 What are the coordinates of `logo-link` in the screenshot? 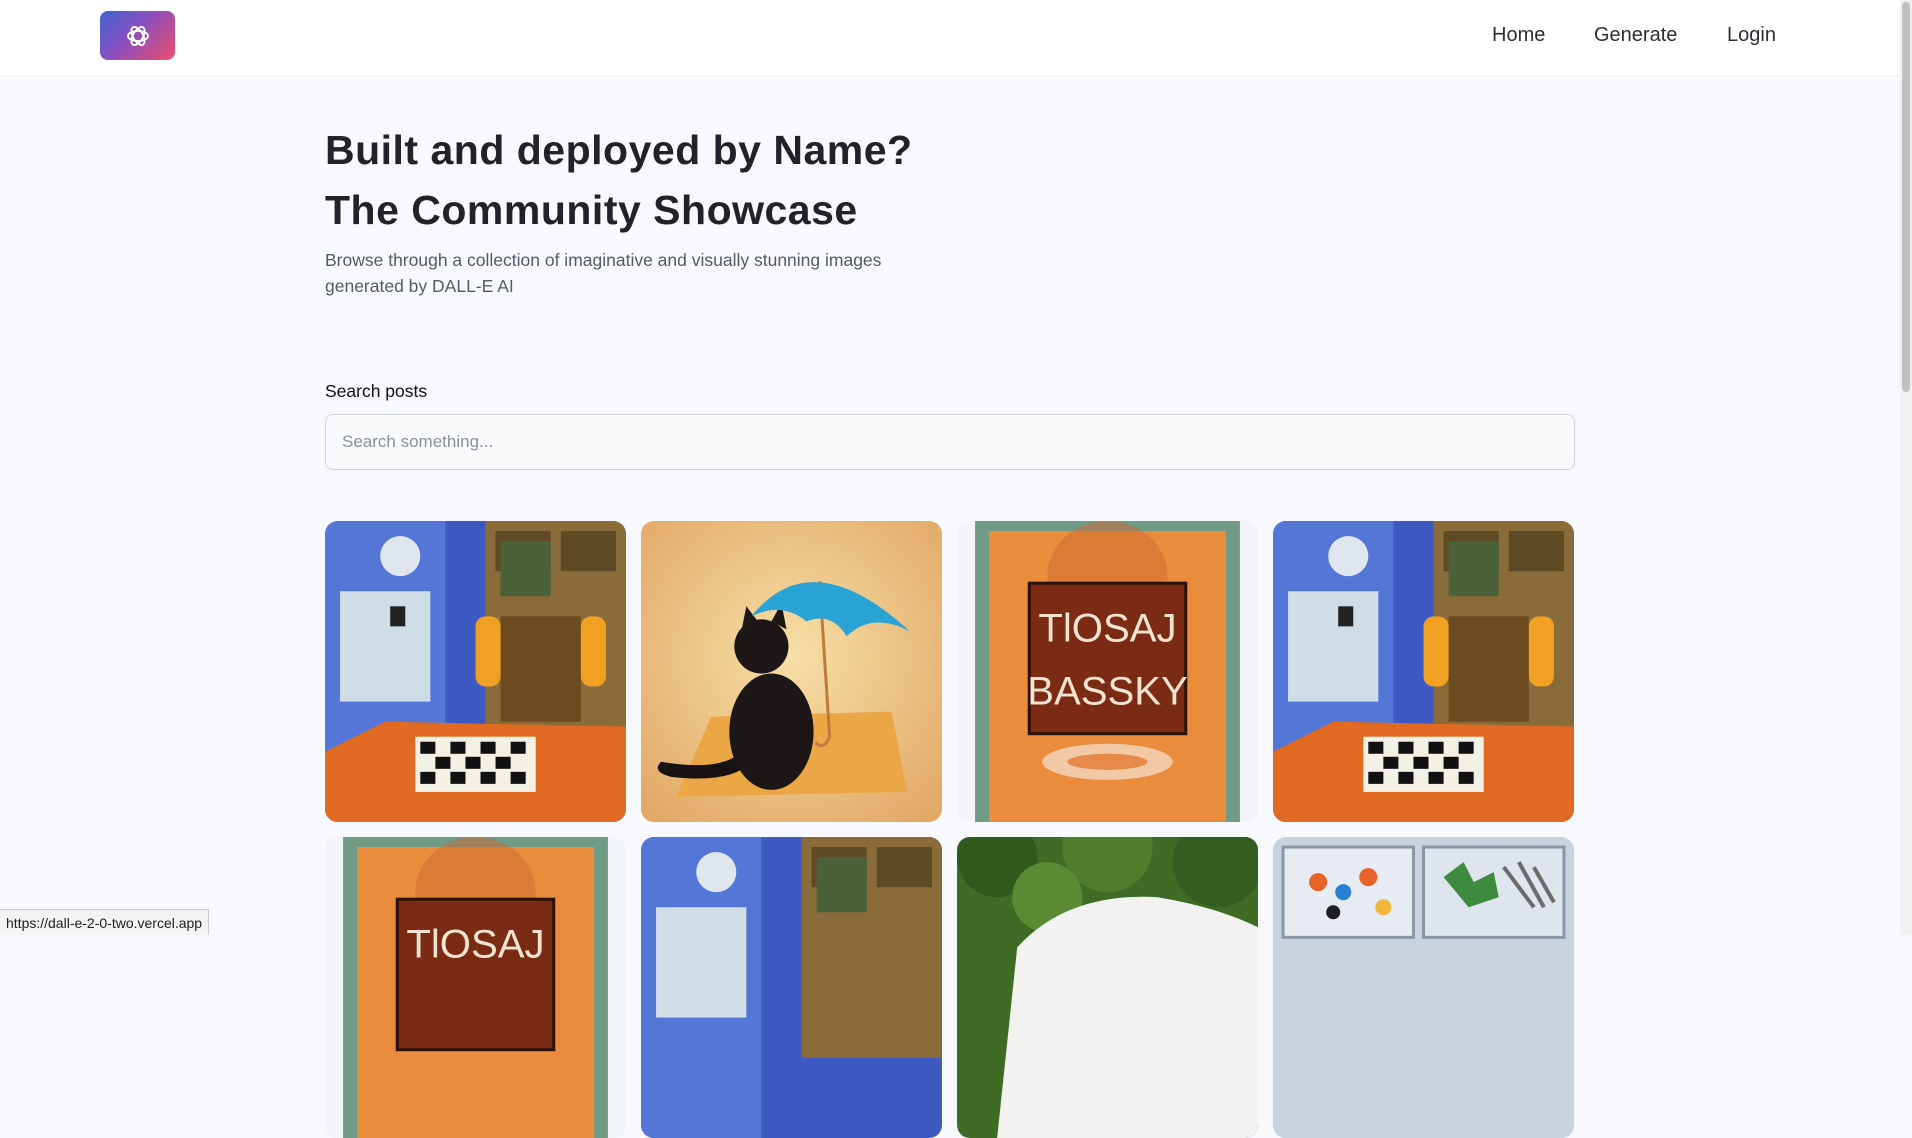 It's located at (137, 35).